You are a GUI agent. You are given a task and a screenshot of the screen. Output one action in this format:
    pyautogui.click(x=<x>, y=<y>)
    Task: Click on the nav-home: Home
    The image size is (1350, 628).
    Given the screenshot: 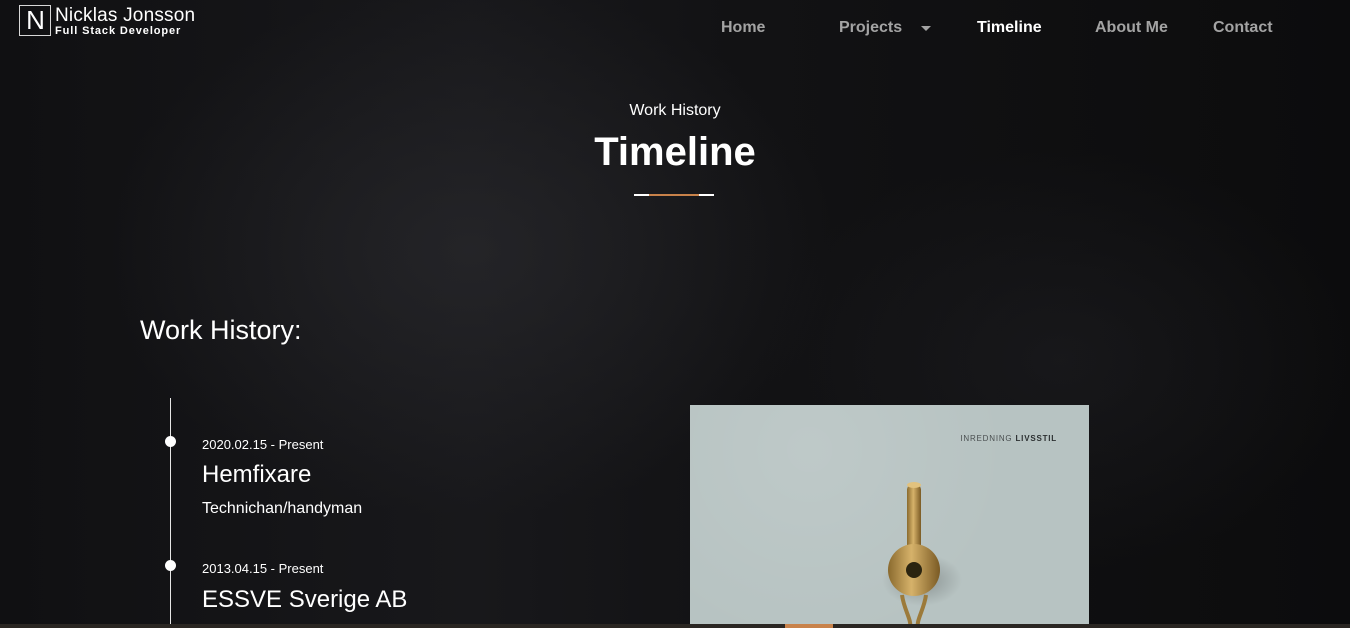 What is the action you would take?
    pyautogui.click(x=743, y=28)
    